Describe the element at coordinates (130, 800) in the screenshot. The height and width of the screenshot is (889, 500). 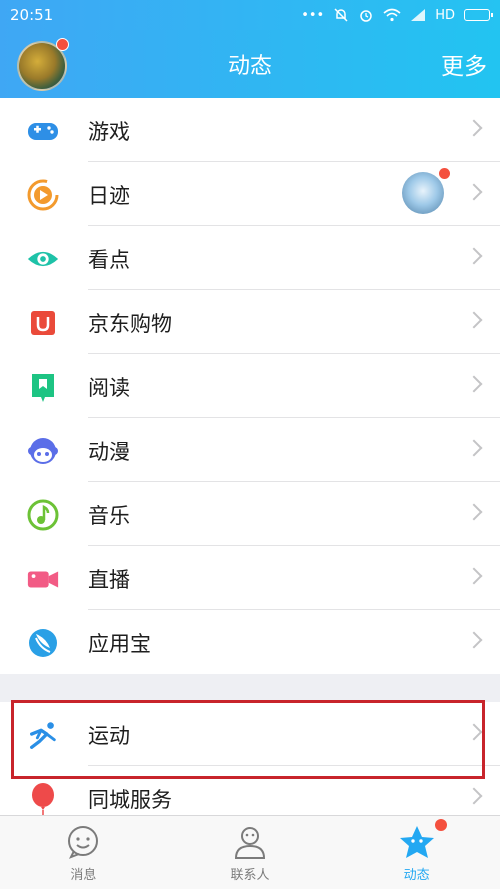
I see `list-item-label: 同城服务` at that location.